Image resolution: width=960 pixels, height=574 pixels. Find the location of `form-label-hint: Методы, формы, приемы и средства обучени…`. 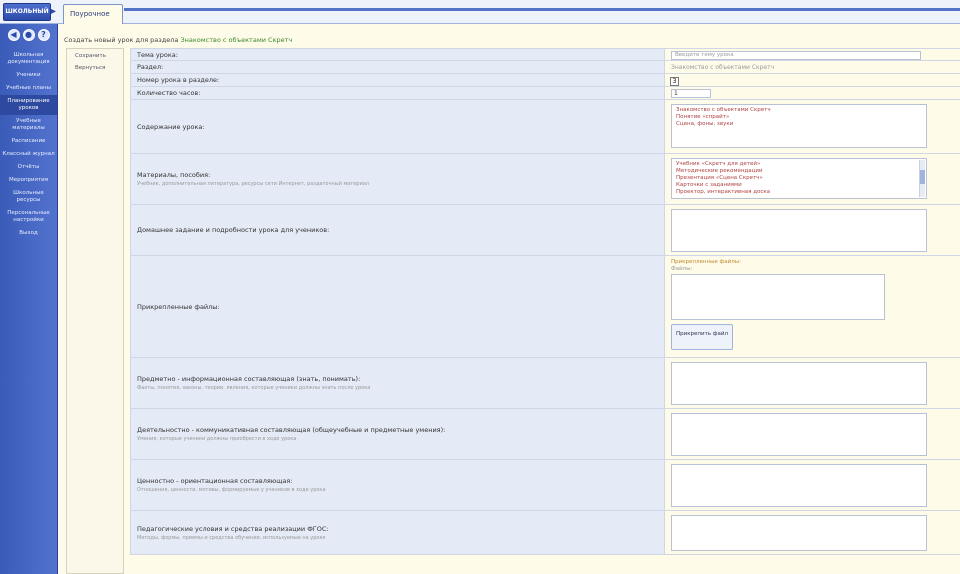

form-label-hint: Методы, формы, приемы и средства обучени… is located at coordinates (231, 537).